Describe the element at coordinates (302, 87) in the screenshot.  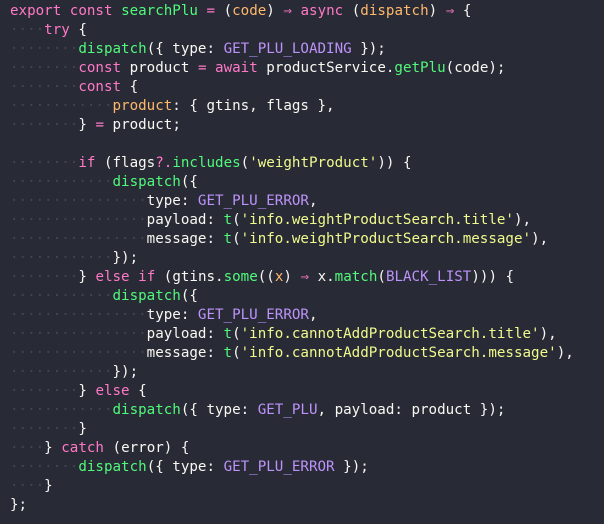
I see `code-line: ········const {` at that location.